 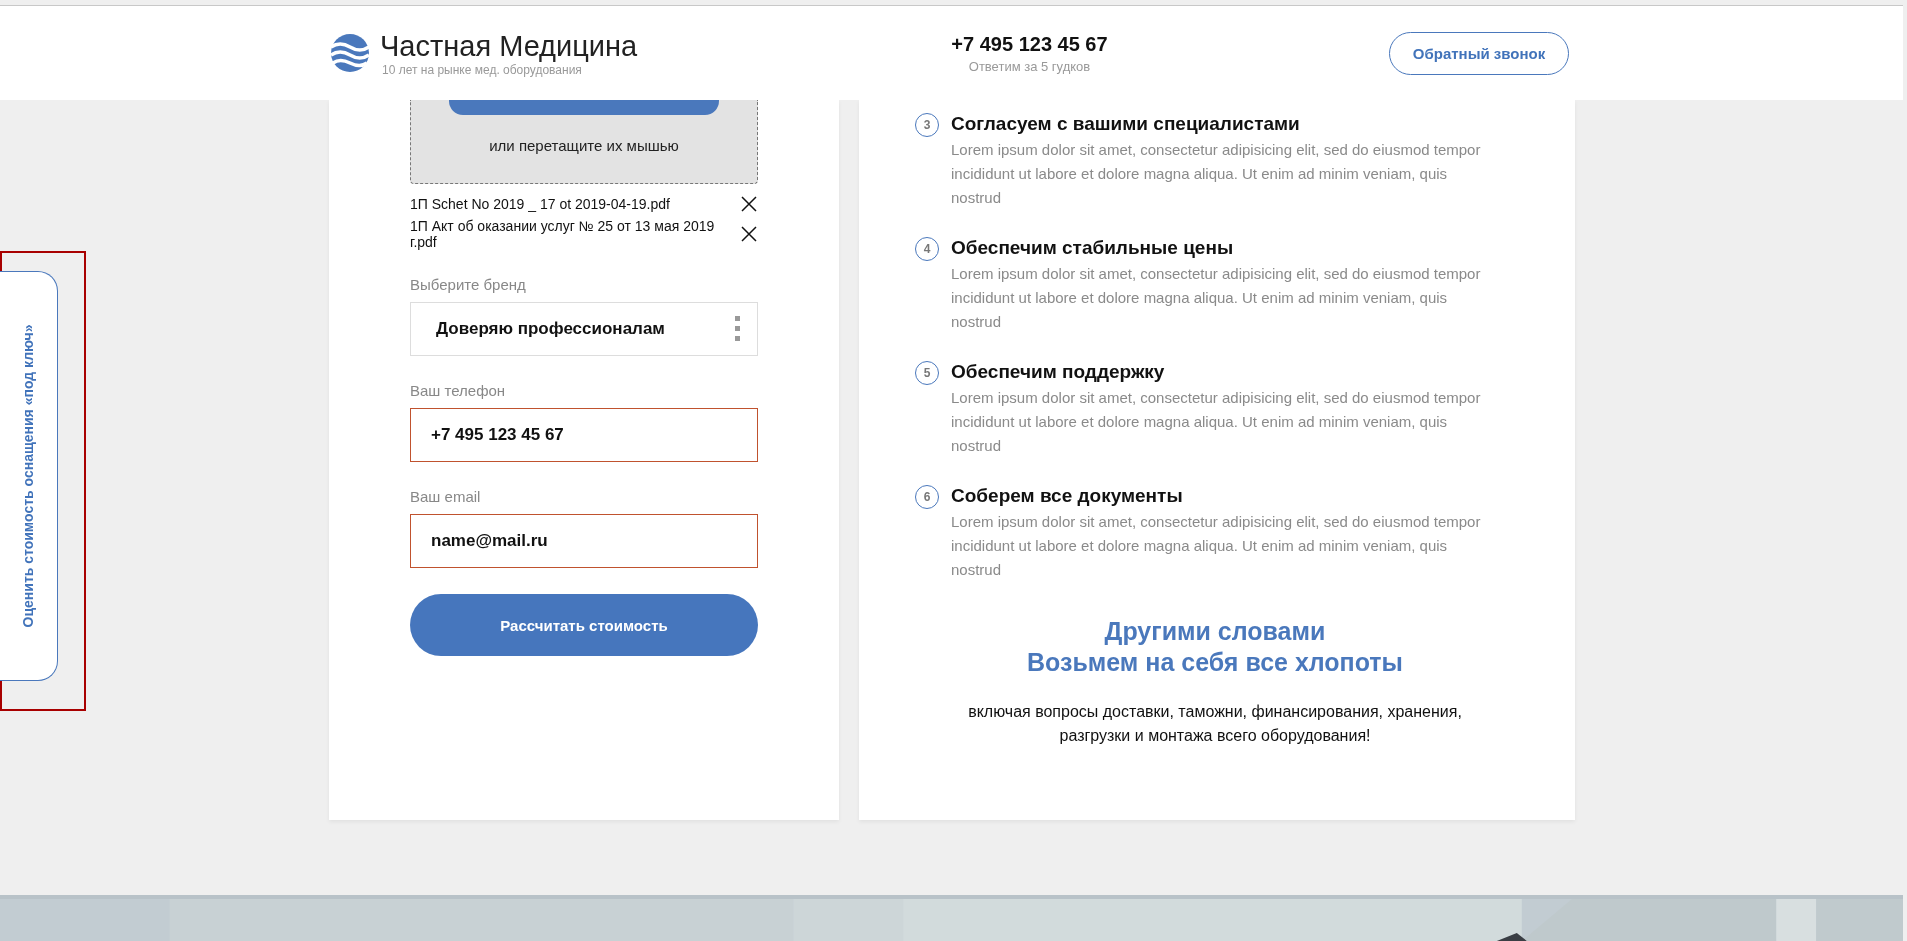 What do you see at coordinates (1067, 496) in the screenshot?
I see `step-title: Соберем все документы` at bounding box center [1067, 496].